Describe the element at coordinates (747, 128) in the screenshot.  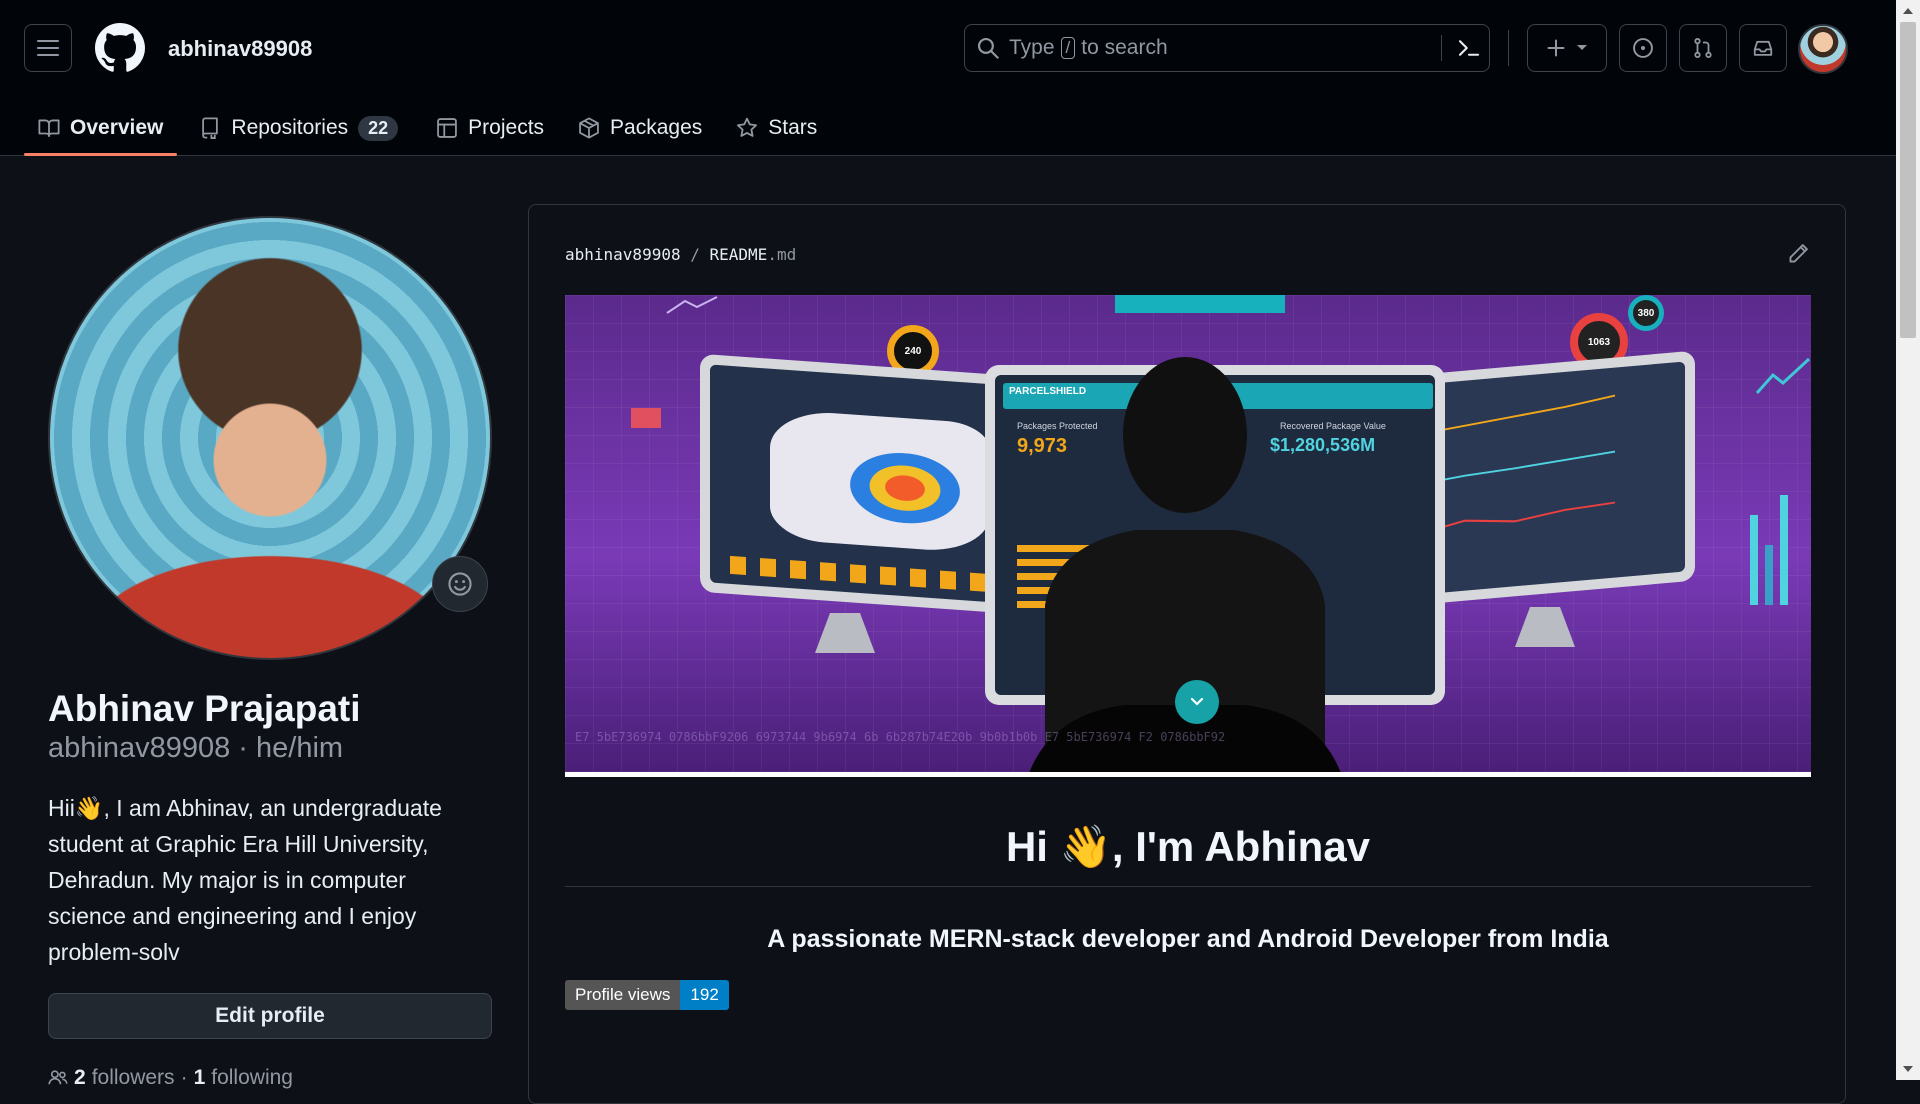
I see `star-icon` at that location.